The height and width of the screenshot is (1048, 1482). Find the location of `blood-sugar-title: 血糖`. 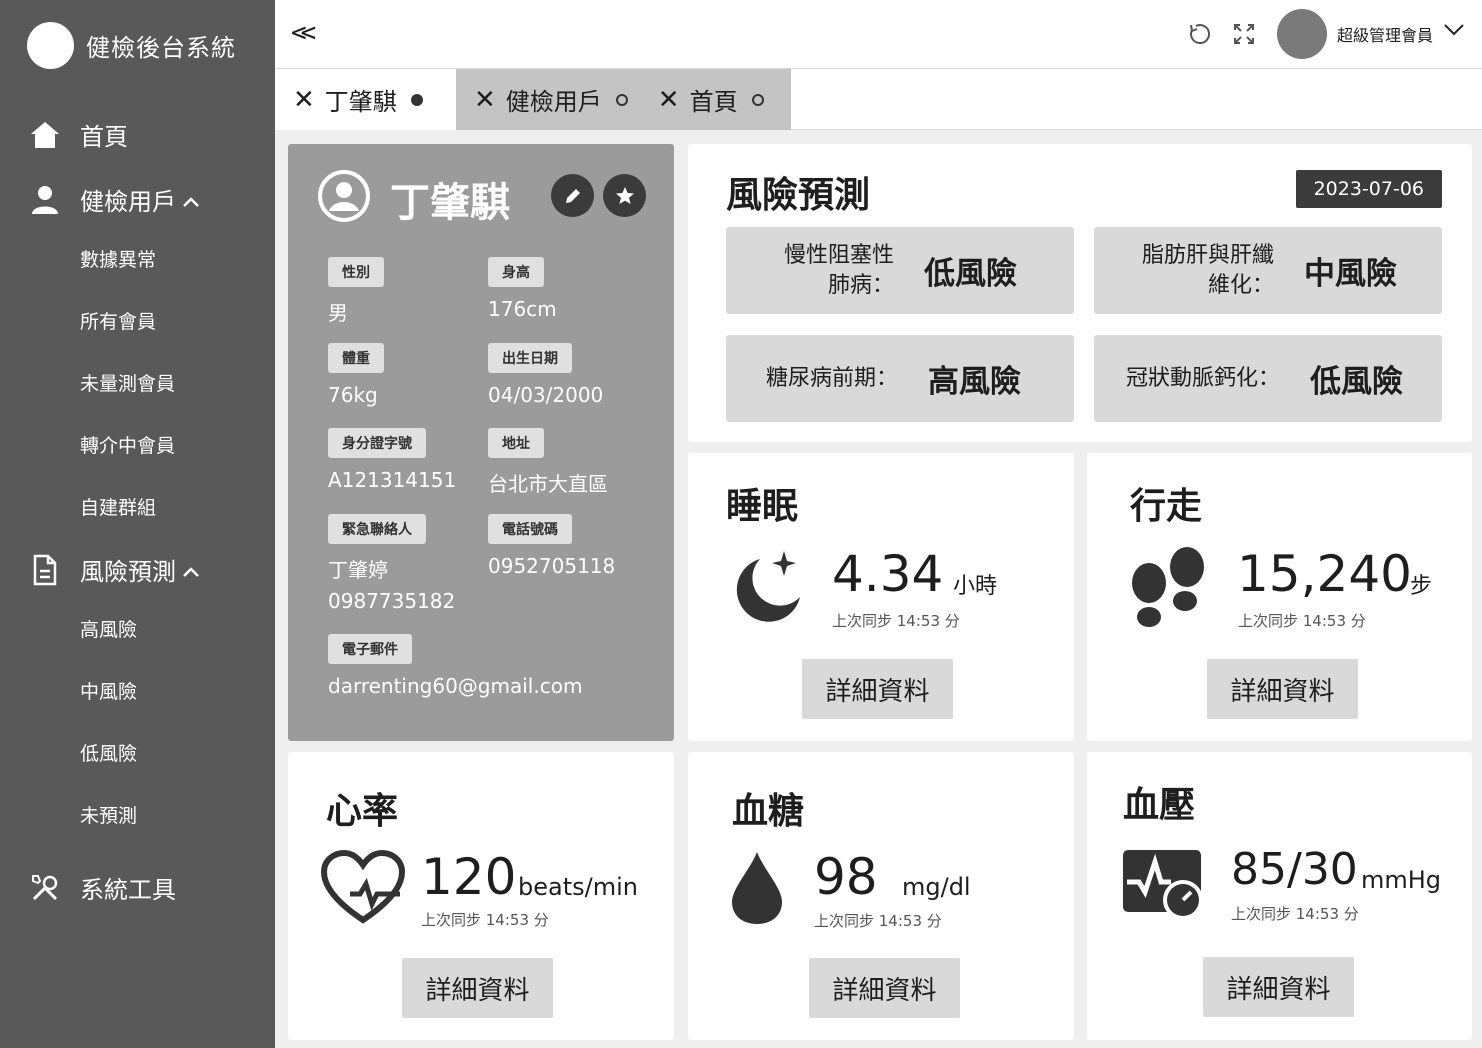

blood-sugar-title: 血糖 is located at coordinates (768, 811).